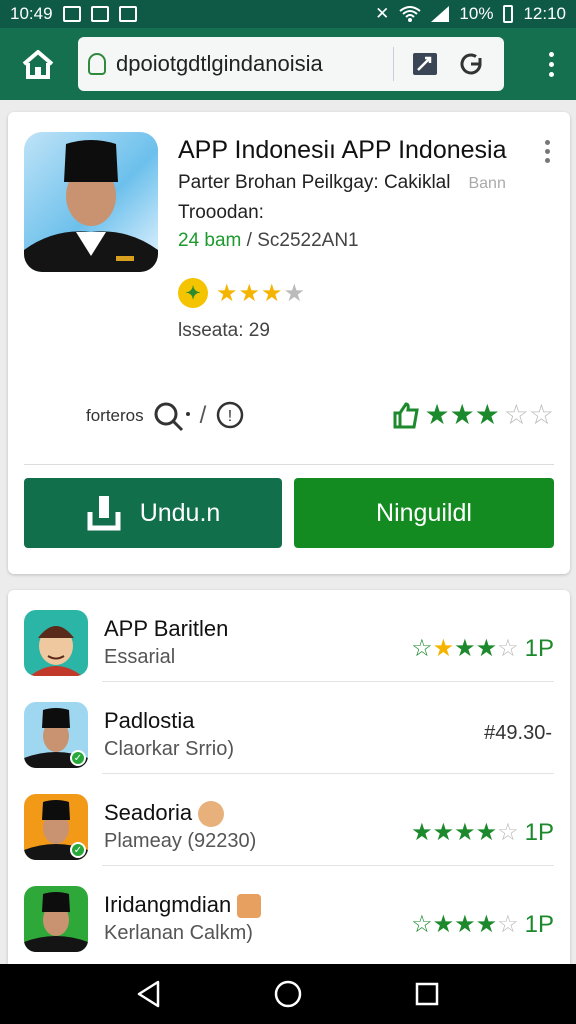 The width and height of the screenshot is (576, 1024). What do you see at coordinates (440, 14) in the screenshot?
I see `signal-icon` at bounding box center [440, 14].